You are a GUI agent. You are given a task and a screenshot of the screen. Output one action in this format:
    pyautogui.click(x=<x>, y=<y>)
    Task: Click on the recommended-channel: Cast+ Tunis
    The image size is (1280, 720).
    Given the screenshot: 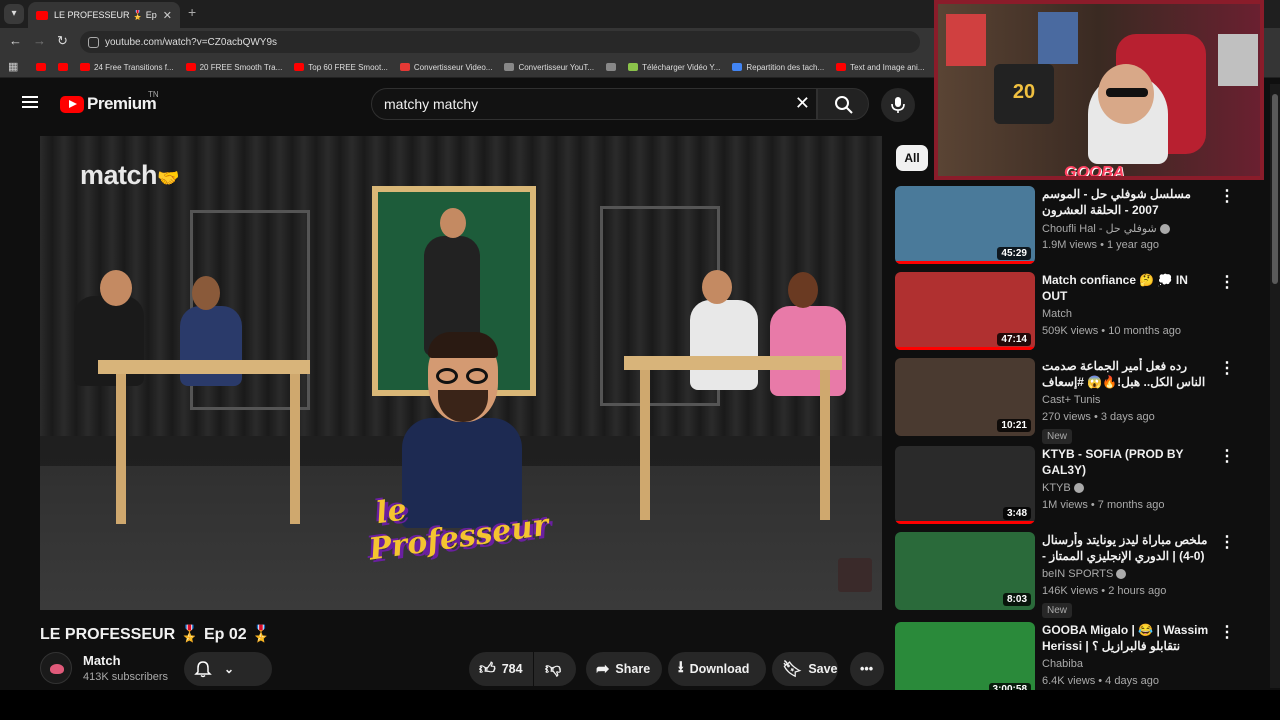 What is the action you would take?
    pyautogui.click(x=1071, y=400)
    